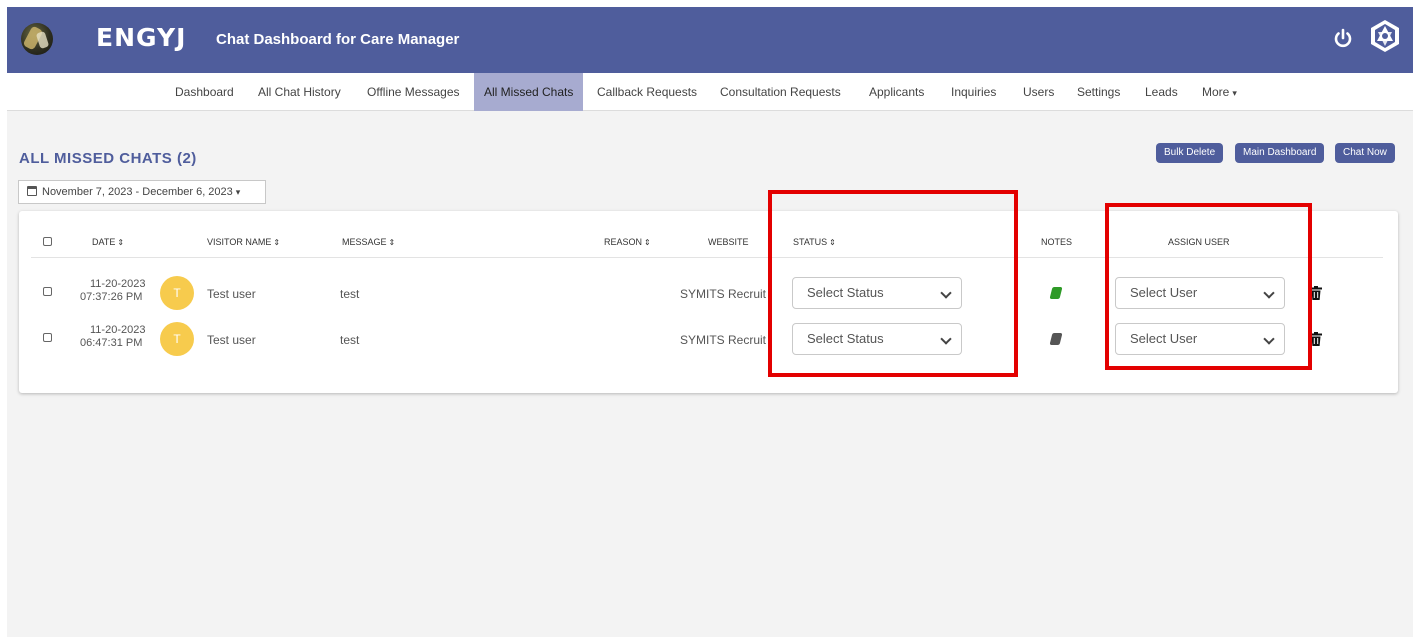 The height and width of the screenshot is (637, 1413). I want to click on nav-item-settings: Settings, so click(1098, 92).